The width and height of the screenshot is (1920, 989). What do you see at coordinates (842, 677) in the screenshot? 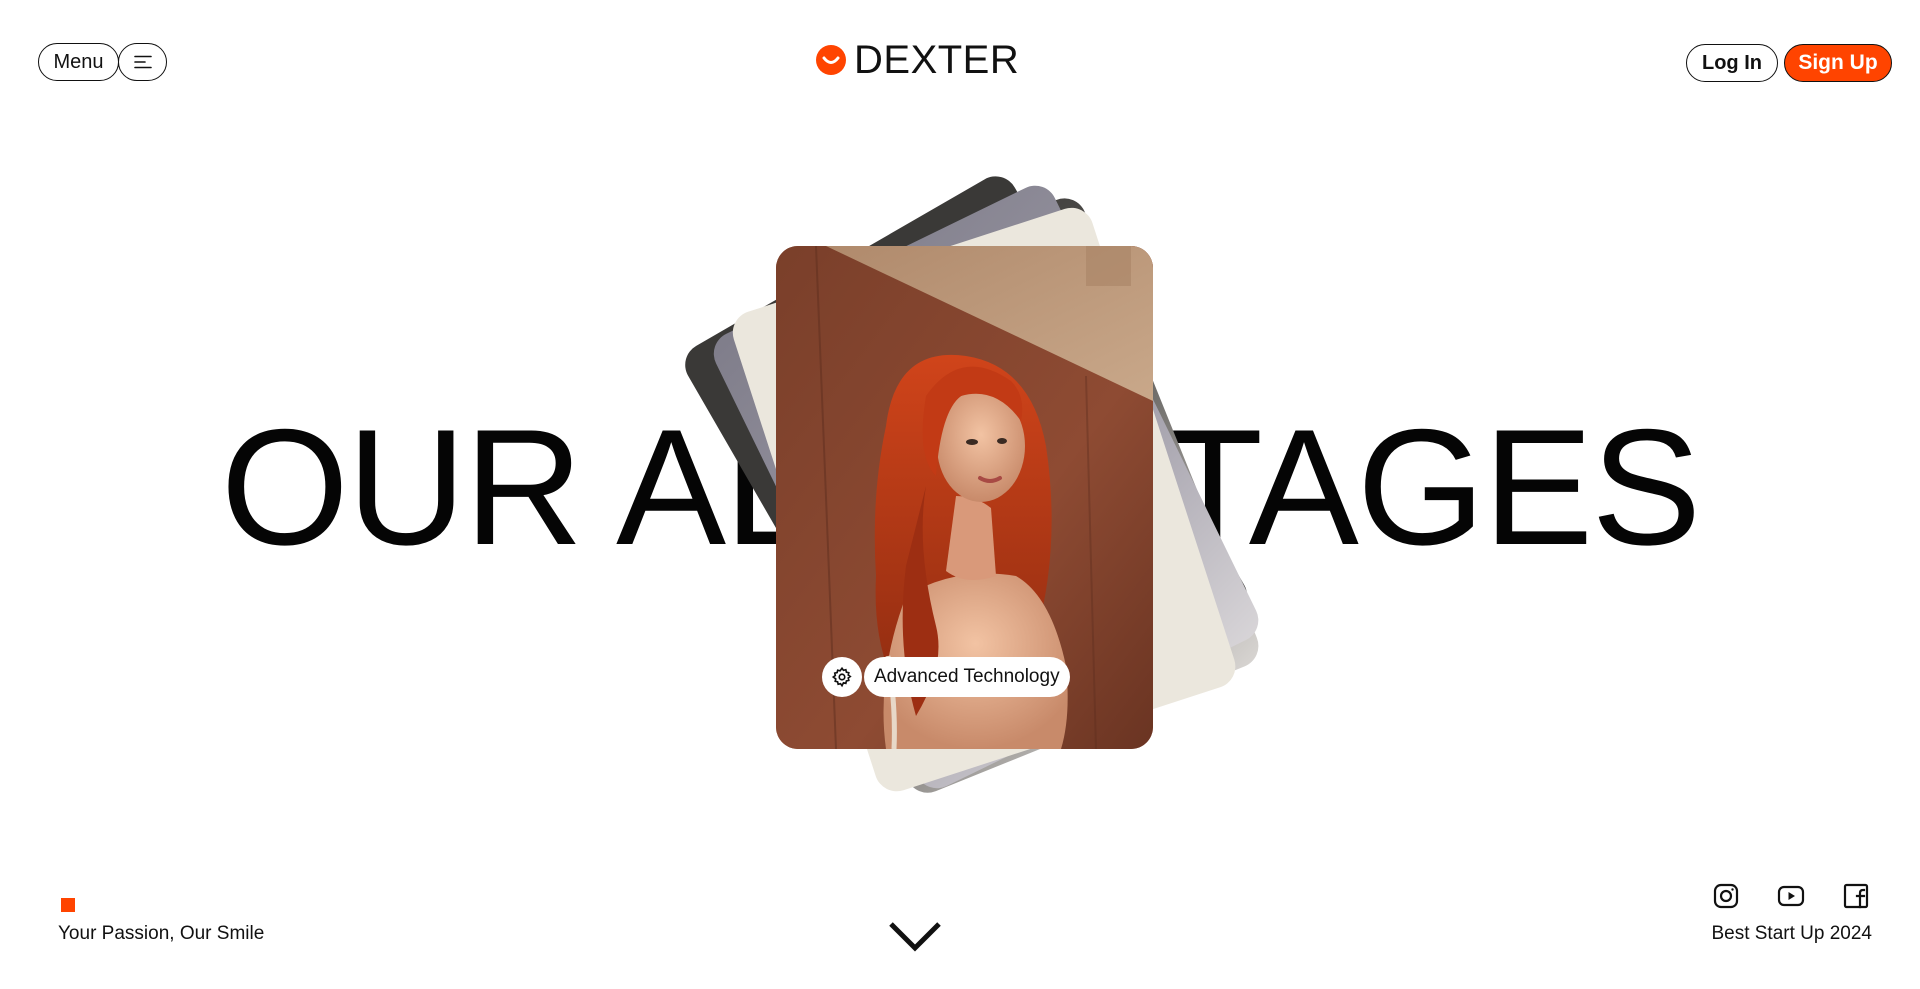
I see `gear-icon` at bounding box center [842, 677].